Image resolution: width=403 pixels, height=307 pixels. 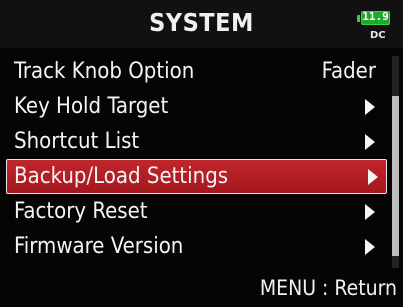 What do you see at coordinates (328, 288) in the screenshot?
I see `footer-hint: MENU : Return` at bounding box center [328, 288].